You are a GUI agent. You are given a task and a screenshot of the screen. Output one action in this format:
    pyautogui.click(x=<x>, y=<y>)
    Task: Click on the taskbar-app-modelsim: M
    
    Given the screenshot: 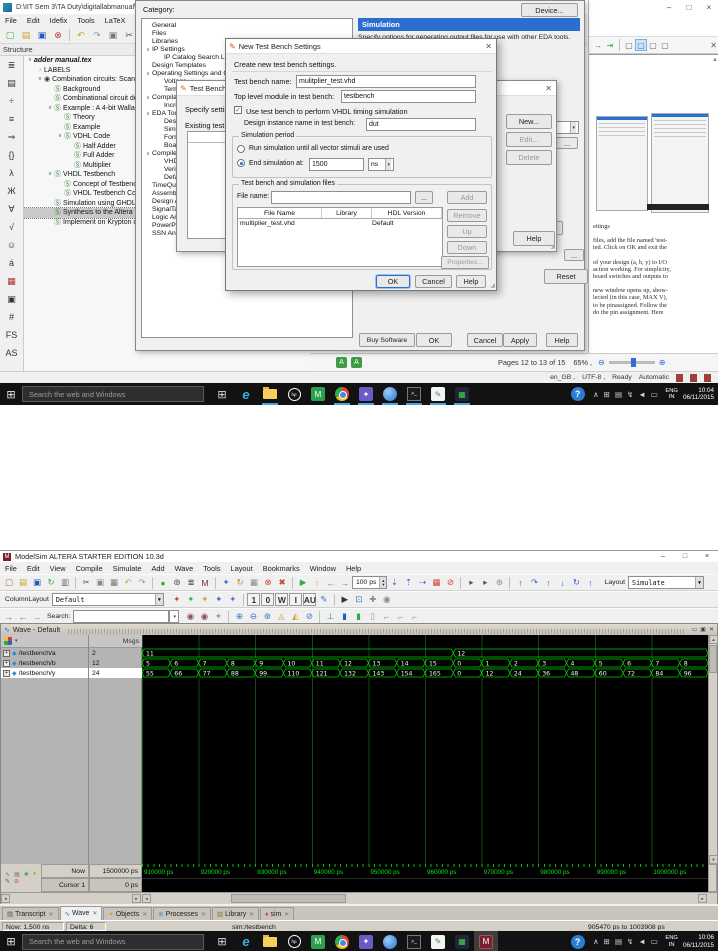 What is the action you would take?
    pyautogui.click(x=486, y=940)
    